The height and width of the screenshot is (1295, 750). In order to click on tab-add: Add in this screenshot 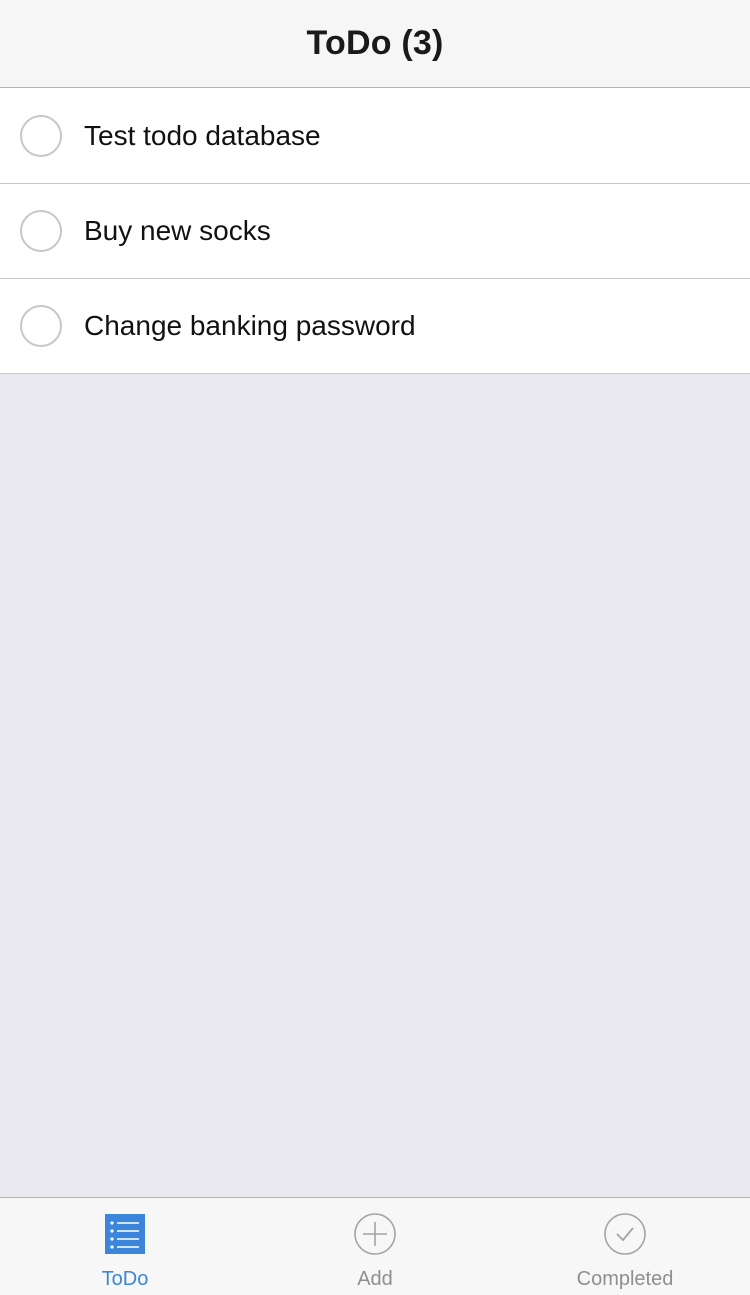, I will do `click(375, 1246)`.